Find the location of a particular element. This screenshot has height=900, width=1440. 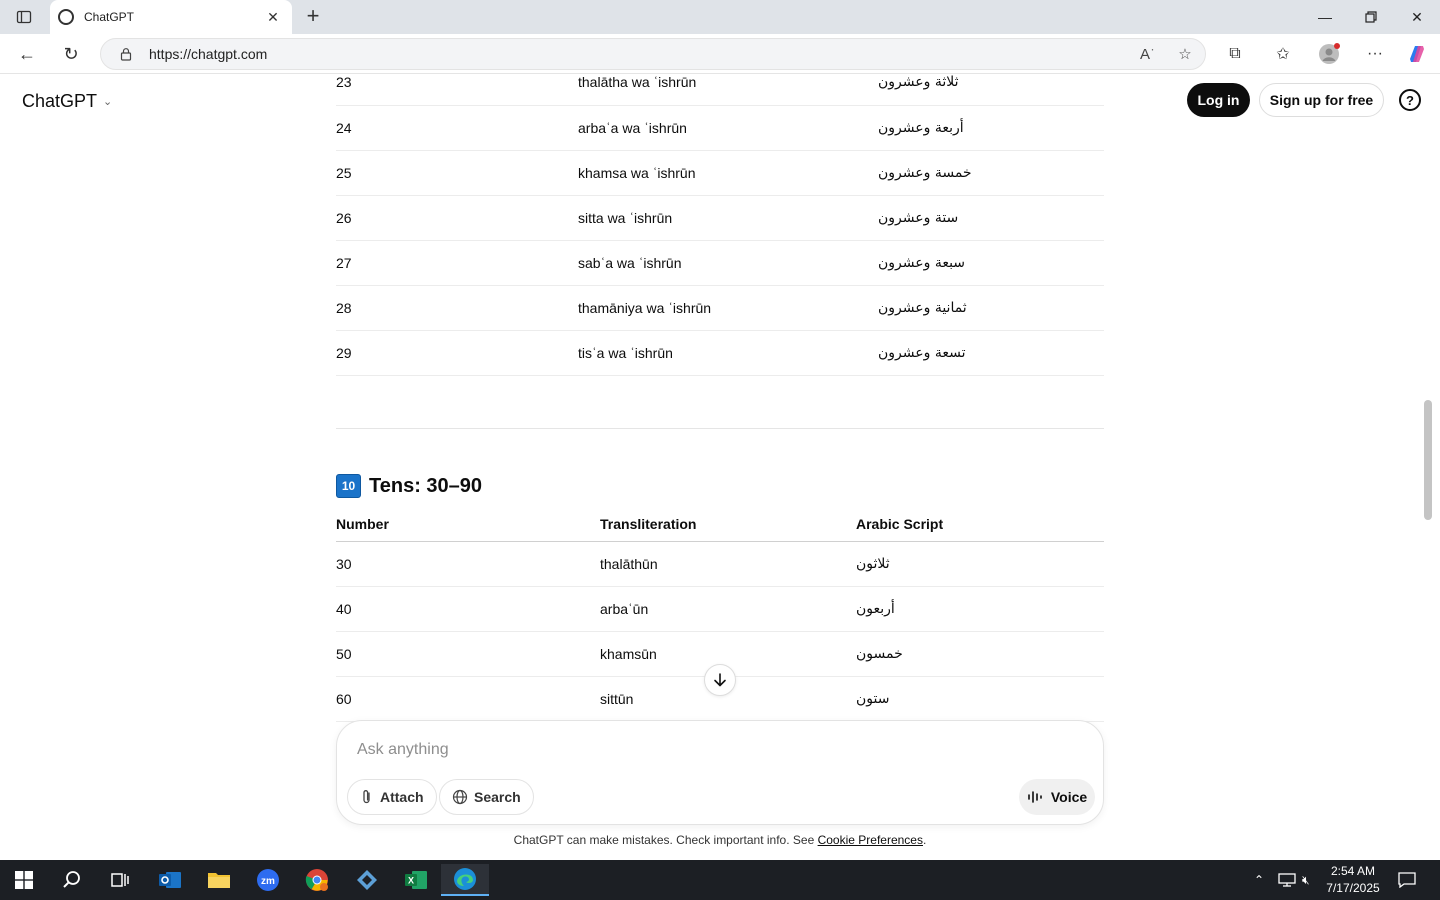

cell-translit: thamāniya wa ʿishrūn is located at coordinates (728, 308).